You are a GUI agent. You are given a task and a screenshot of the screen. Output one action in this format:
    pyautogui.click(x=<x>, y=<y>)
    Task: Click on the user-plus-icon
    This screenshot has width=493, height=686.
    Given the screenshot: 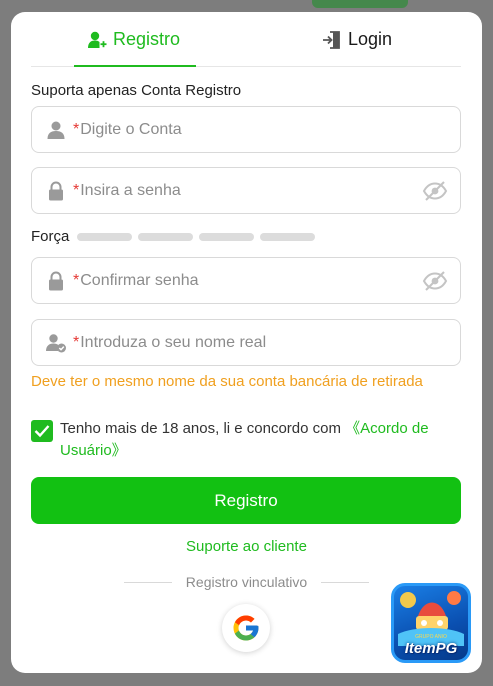 What is the action you would take?
    pyautogui.click(x=97, y=40)
    